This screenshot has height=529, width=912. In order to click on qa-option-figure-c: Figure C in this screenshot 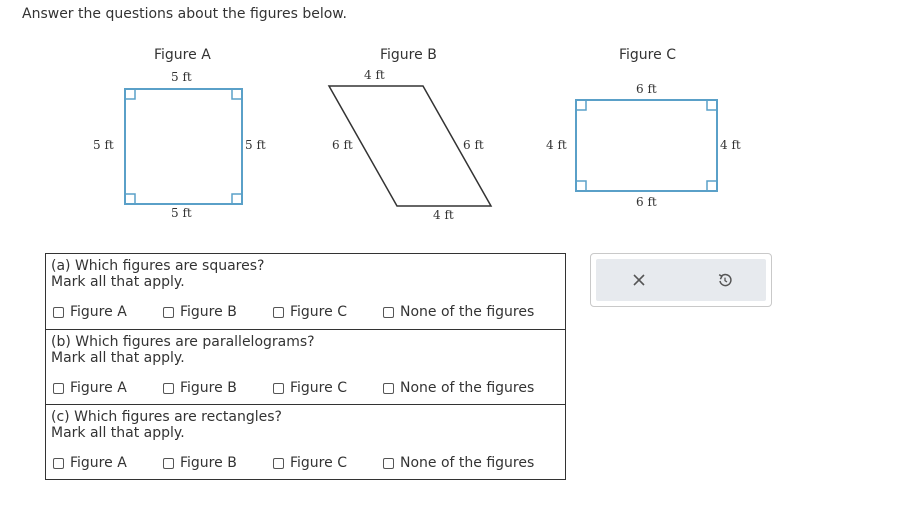, I will do `click(310, 312)`.